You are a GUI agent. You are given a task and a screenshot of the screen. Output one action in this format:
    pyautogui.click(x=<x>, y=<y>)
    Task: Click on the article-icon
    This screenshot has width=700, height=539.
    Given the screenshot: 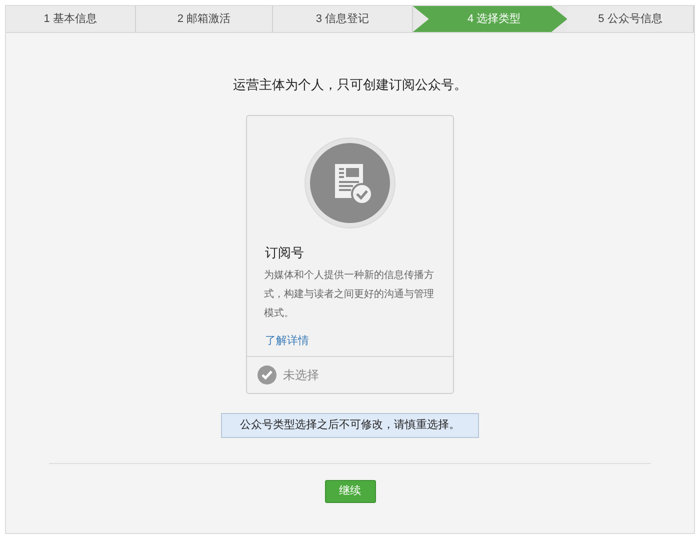 What is the action you would take?
    pyautogui.click(x=350, y=182)
    